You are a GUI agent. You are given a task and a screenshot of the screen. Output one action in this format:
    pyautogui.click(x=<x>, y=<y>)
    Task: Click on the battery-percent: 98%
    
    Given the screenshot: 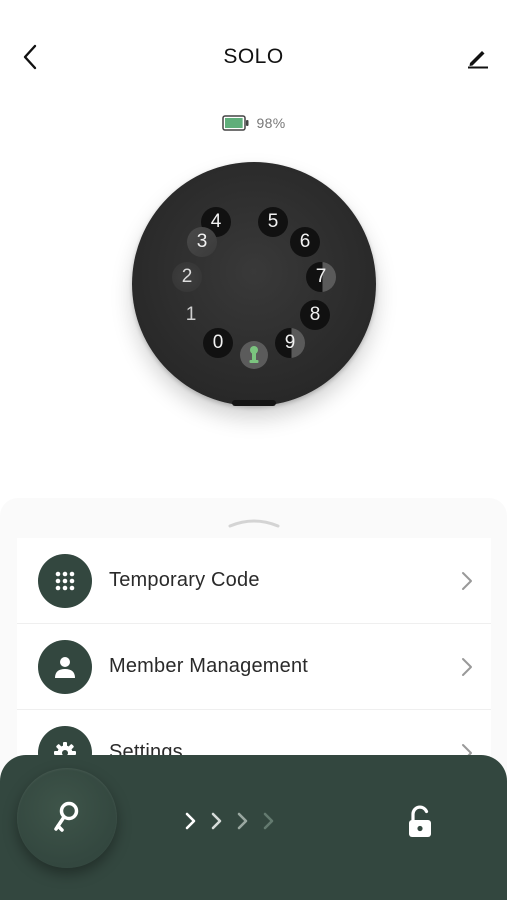 What is the action you would take?
    pyautogui.click(x=271, y=123)
    